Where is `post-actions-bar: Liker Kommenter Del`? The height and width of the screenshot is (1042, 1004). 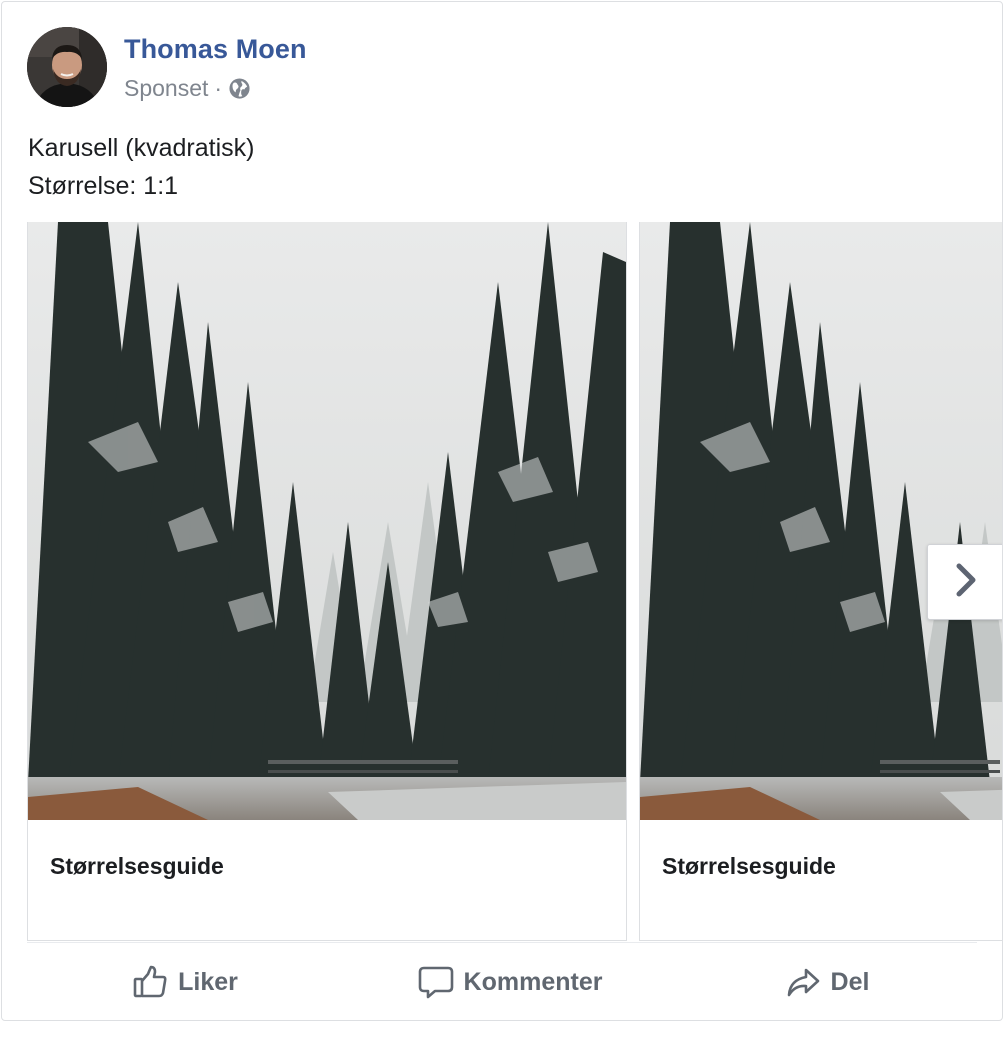
post-actions-bar: Liker Kommenter Del is located at coordinates (502, 981).